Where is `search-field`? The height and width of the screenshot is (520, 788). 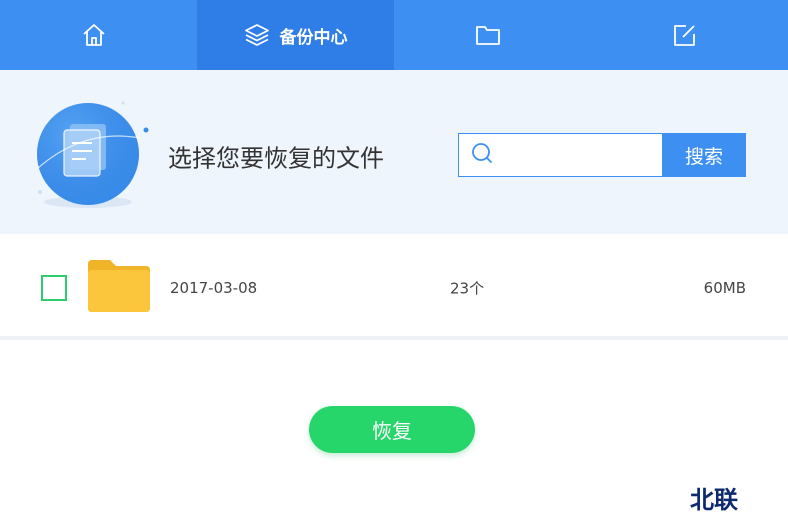
search-field is located at coordinates (576, 155).